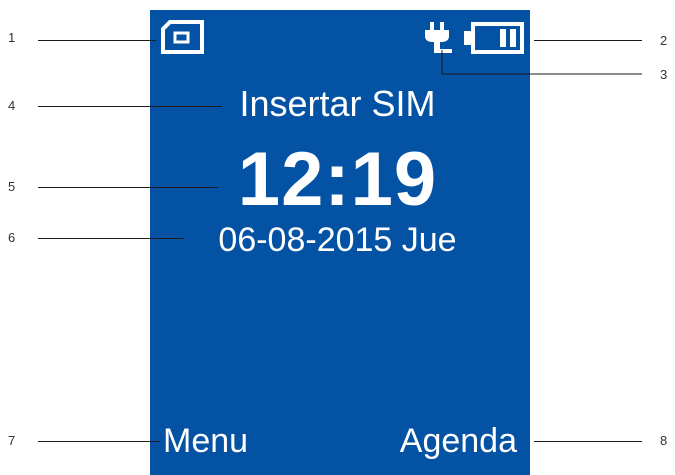  What do you see at coordinates (182, 37) in the screenshot?
I see `sim-card-icon` at bounding box center [182, 37].